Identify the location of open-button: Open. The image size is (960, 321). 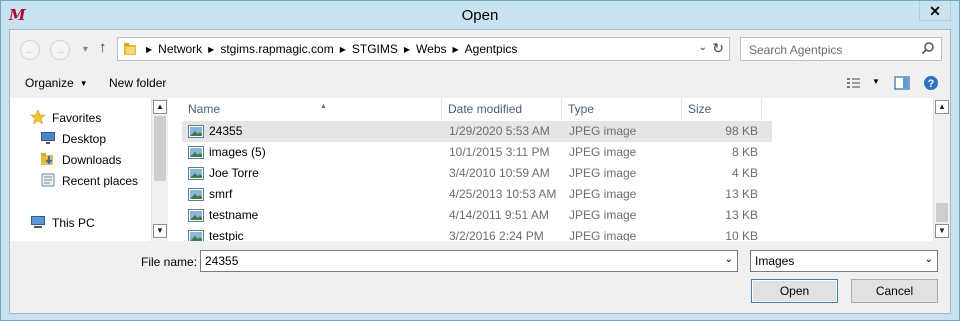
(794, 291).